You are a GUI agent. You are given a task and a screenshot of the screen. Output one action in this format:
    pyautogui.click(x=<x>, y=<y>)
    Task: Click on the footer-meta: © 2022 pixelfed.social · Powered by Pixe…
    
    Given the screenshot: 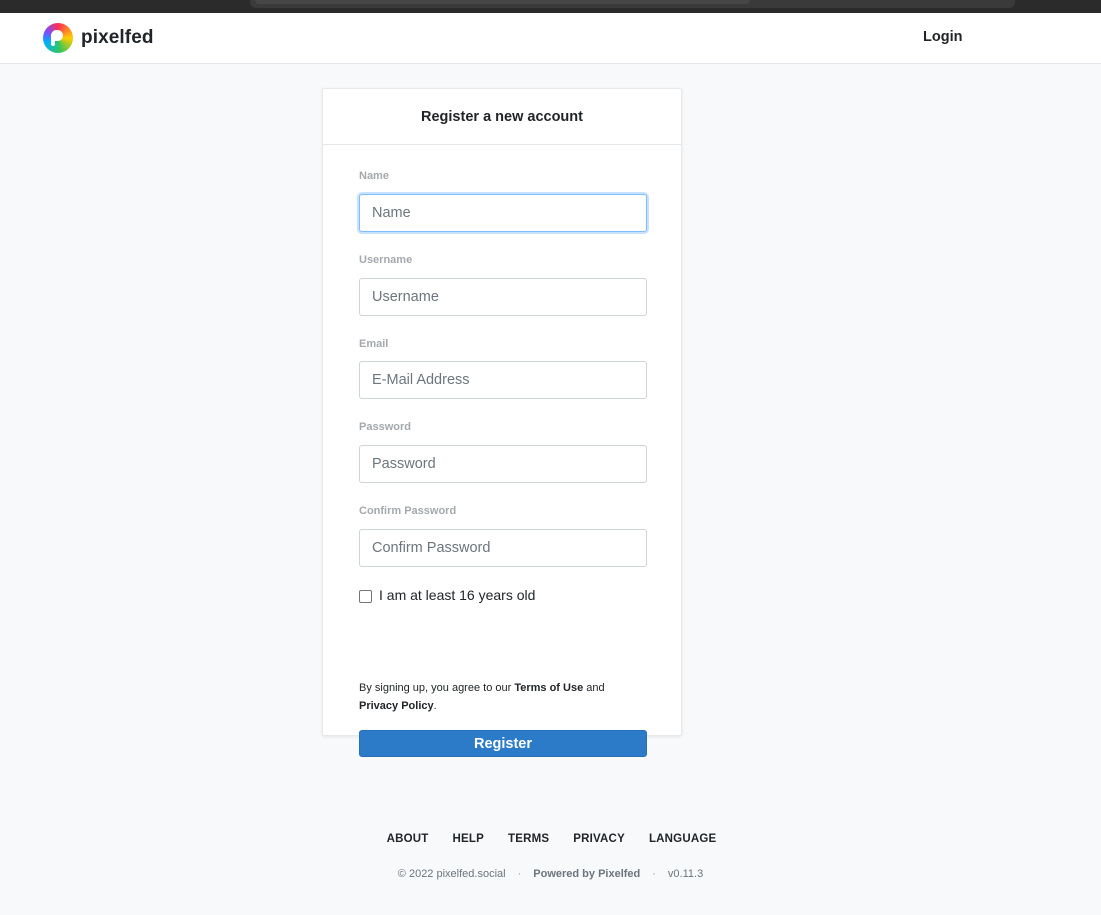 What is the action you would take?
    pyautogui.click(x=550, y=874)
    